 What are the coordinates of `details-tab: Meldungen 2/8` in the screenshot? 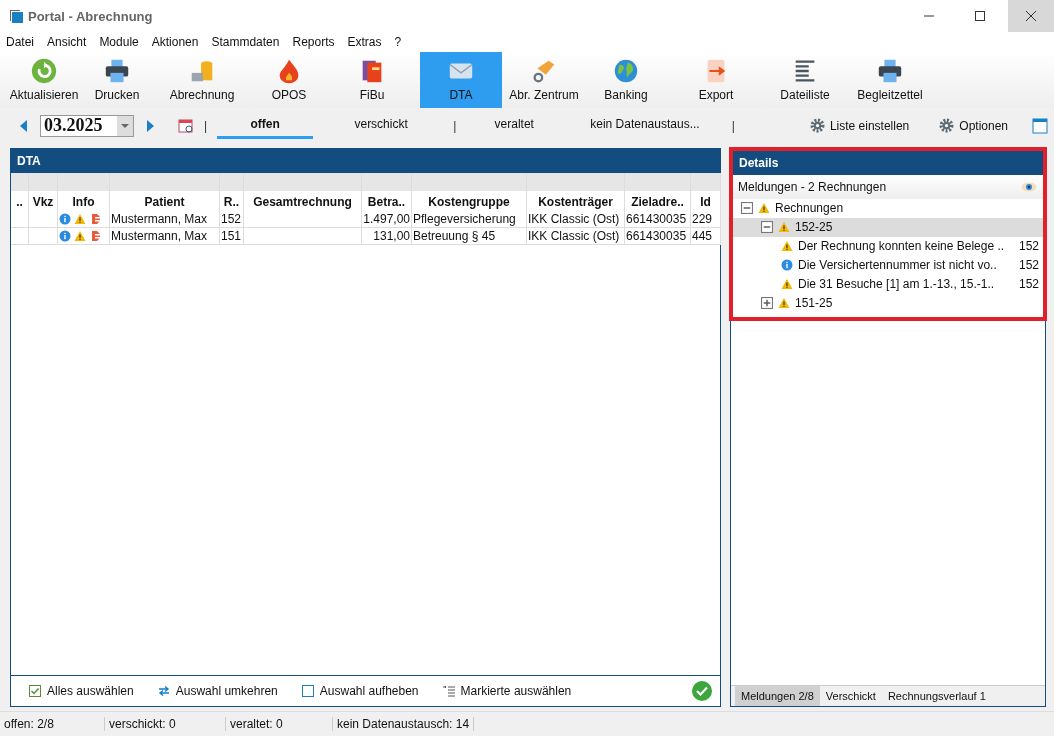 It's located at (777, 696).